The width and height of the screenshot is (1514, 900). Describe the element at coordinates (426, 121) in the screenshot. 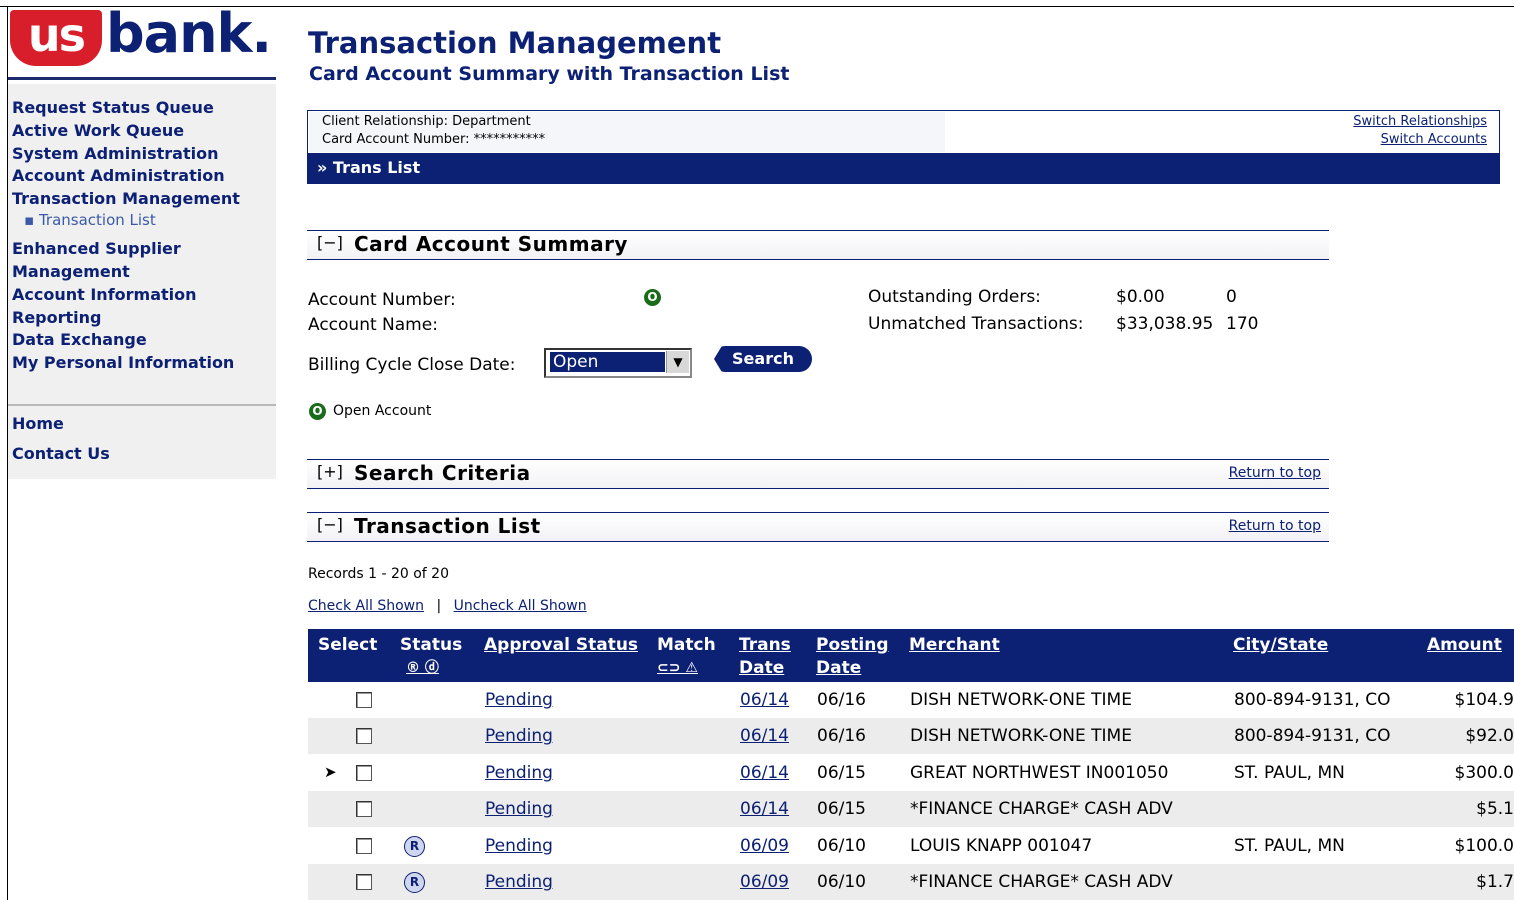

I see `client-relationship: Client Relationship: Department` at that location.